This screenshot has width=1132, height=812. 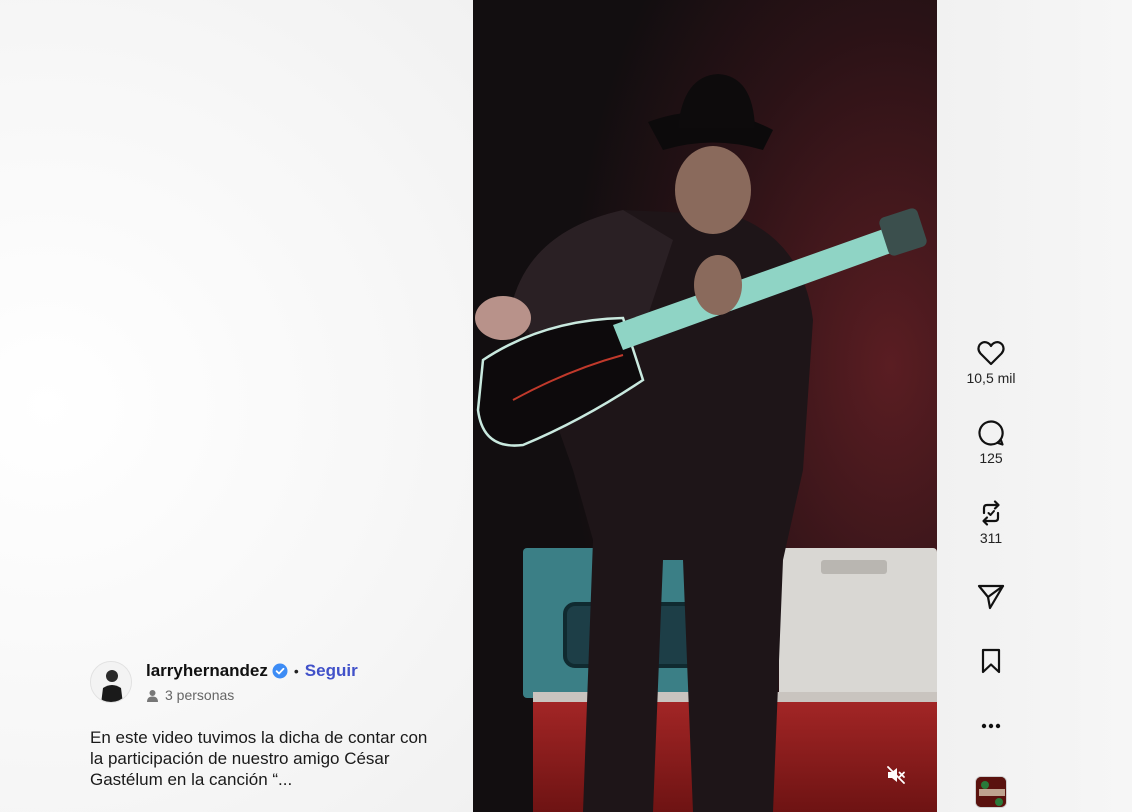 I want to click on save-button, so click(x=991, y=661).